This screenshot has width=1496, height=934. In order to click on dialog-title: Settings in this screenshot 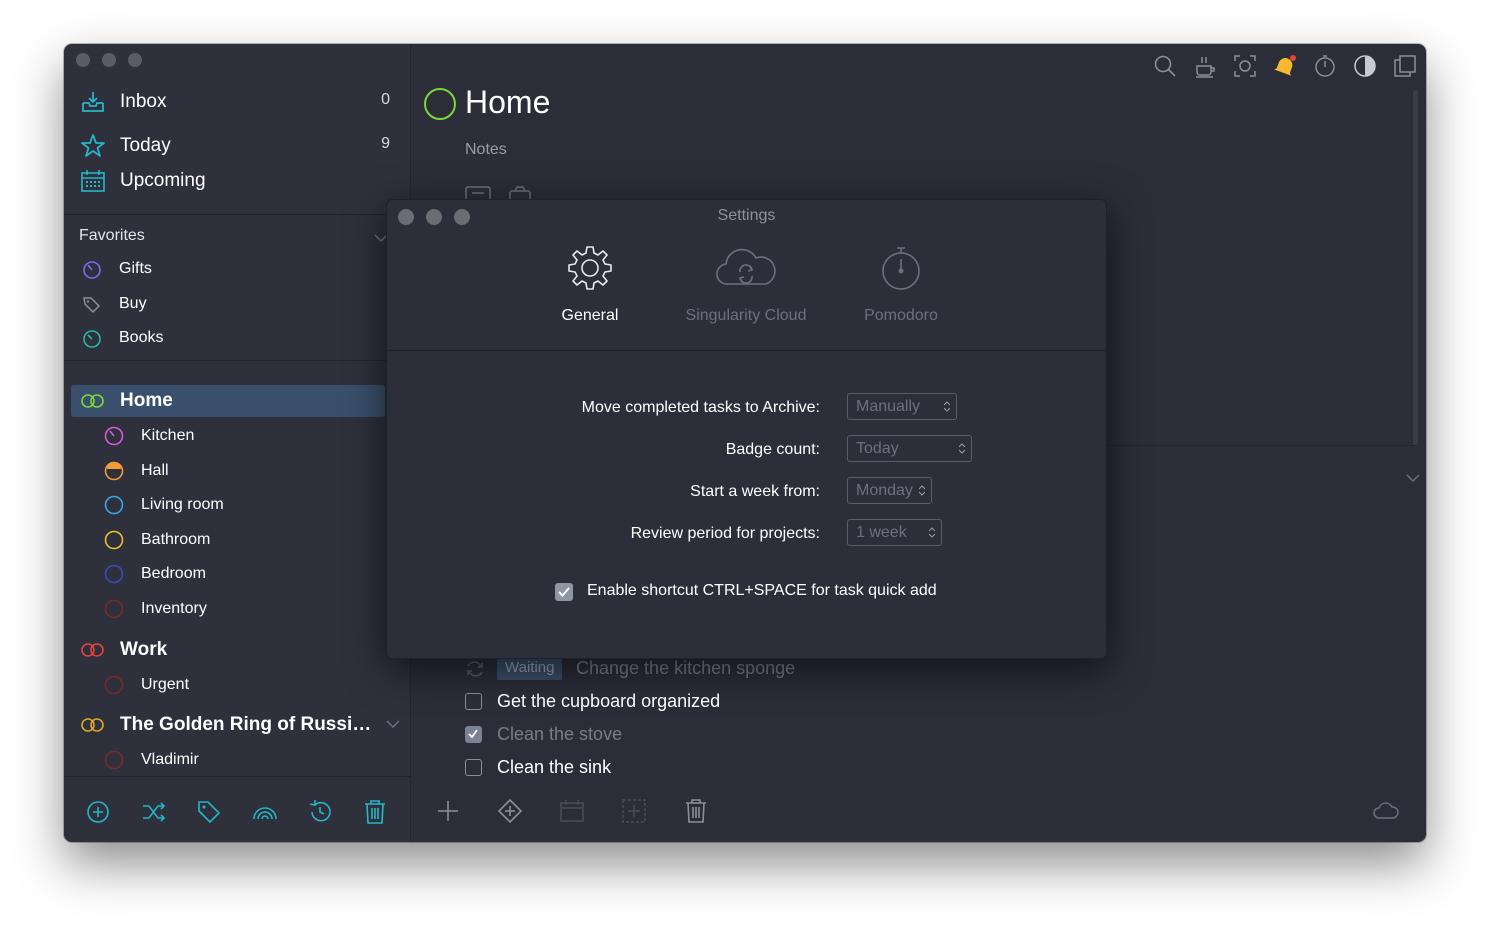, I will do `click(746, 215)`.